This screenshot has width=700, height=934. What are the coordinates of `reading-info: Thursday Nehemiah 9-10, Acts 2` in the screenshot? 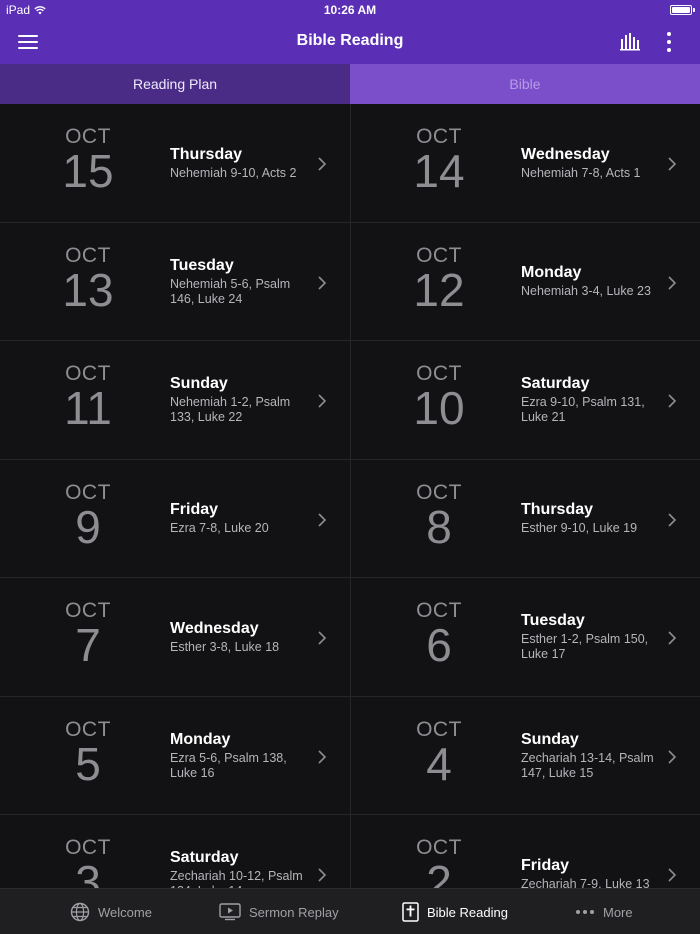 It's located at (240, 163).